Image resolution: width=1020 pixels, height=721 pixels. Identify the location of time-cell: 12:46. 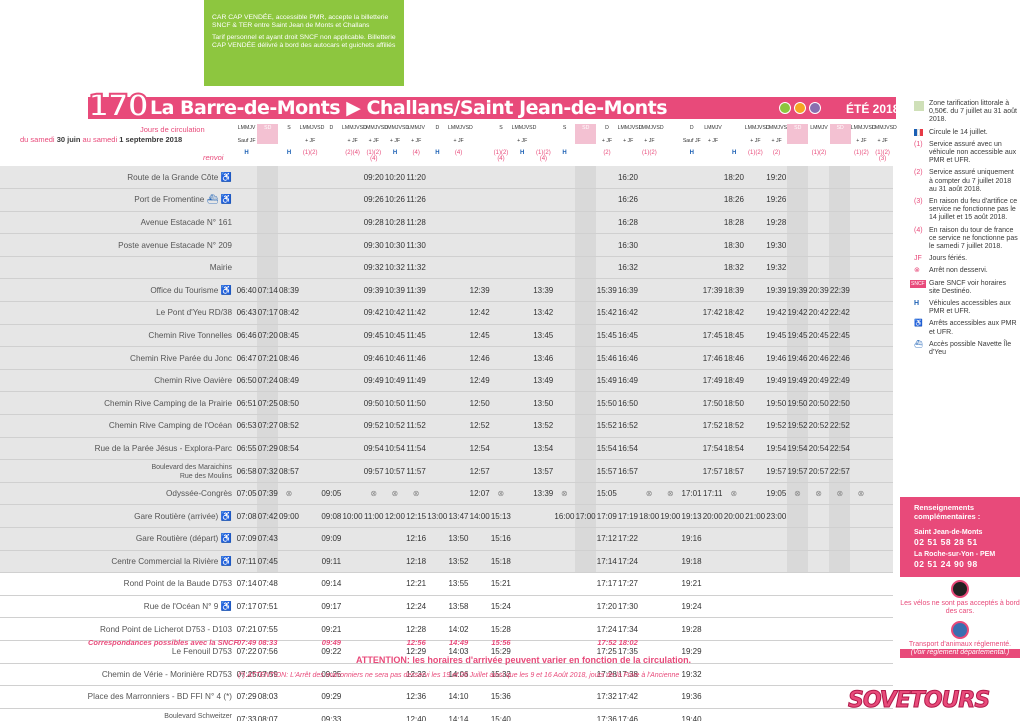
(480, 358).